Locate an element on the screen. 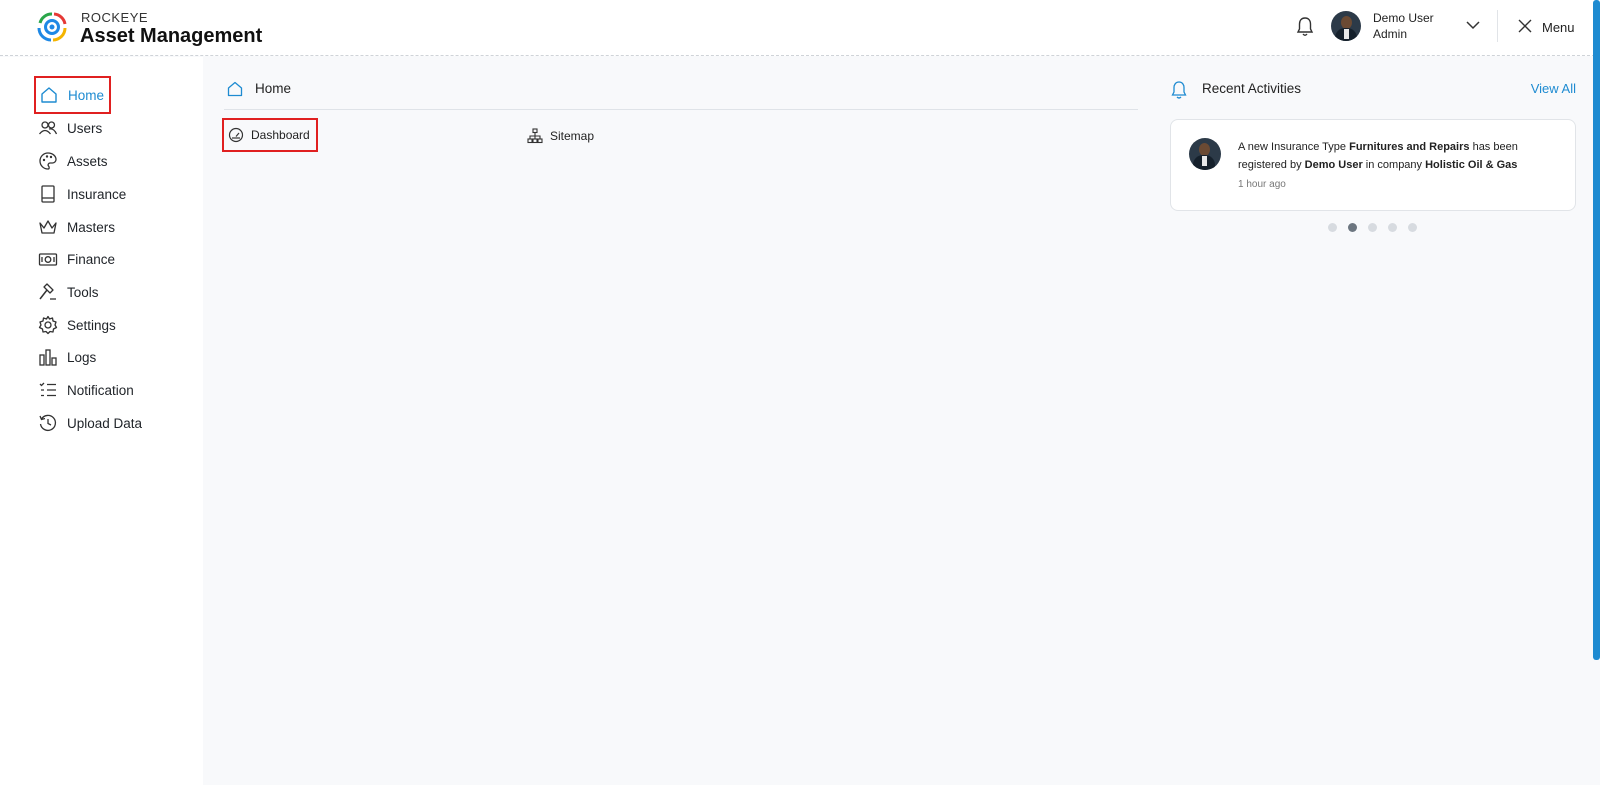 This screenshot has width=1600, height=785. gear-icon is located at coordinates (48, 325).